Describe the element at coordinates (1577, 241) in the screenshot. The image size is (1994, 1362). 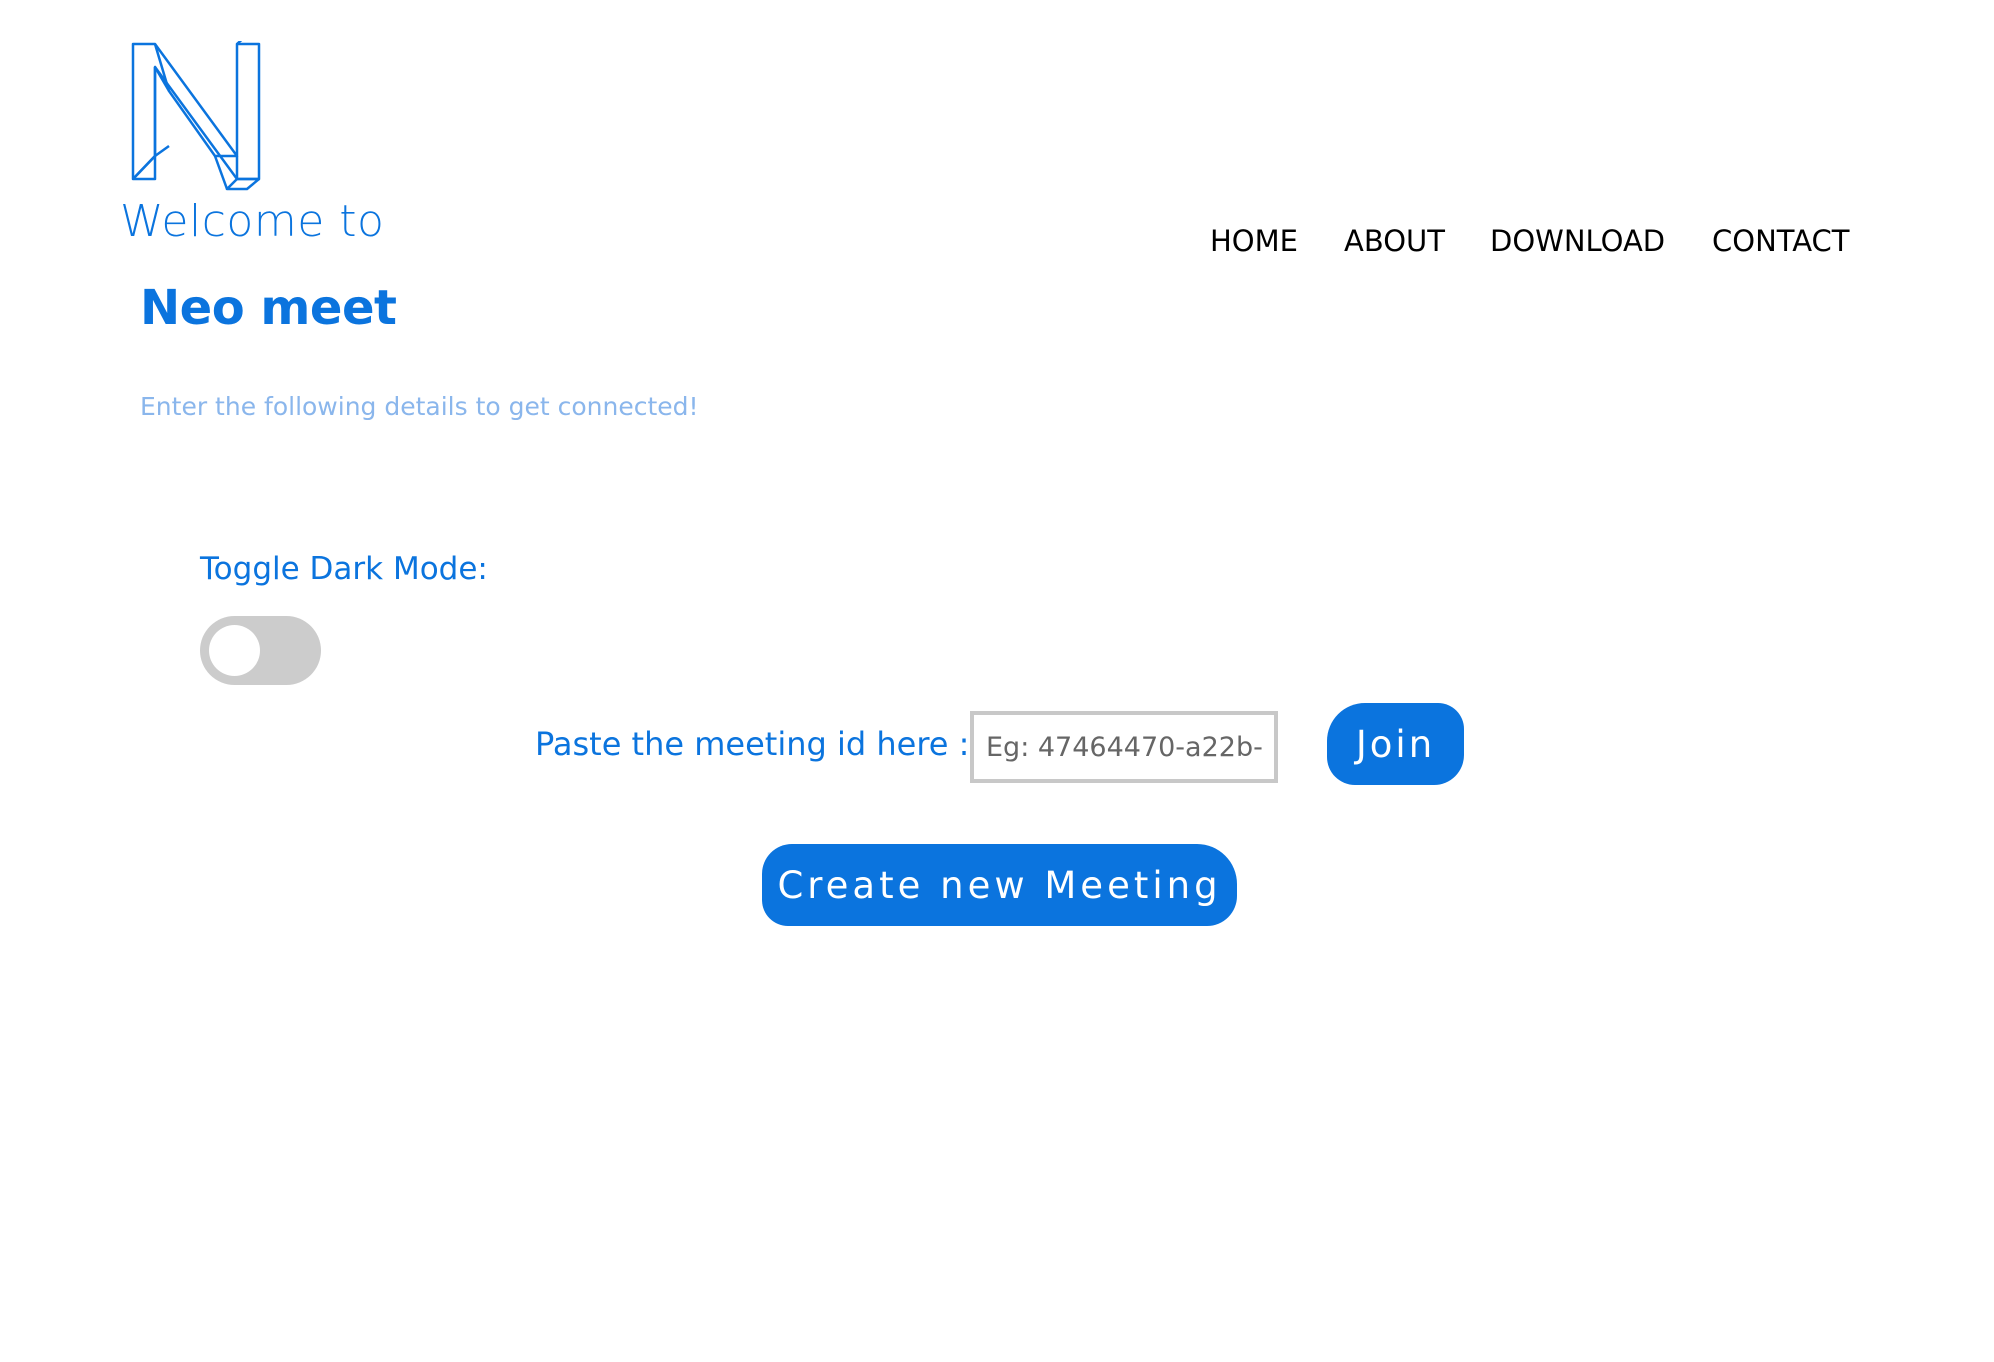
I see `nav-download-link: DOWNLOAD` at that location.